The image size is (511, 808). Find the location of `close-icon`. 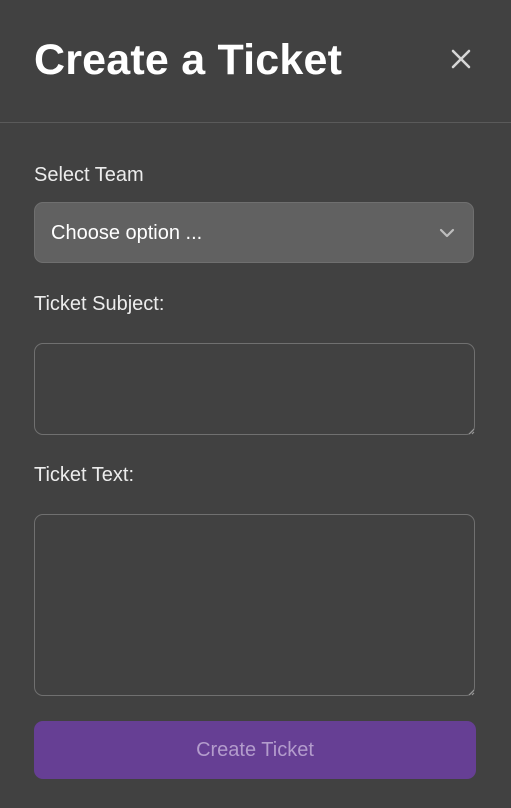

close-icon is located at coordinates (461, 59).